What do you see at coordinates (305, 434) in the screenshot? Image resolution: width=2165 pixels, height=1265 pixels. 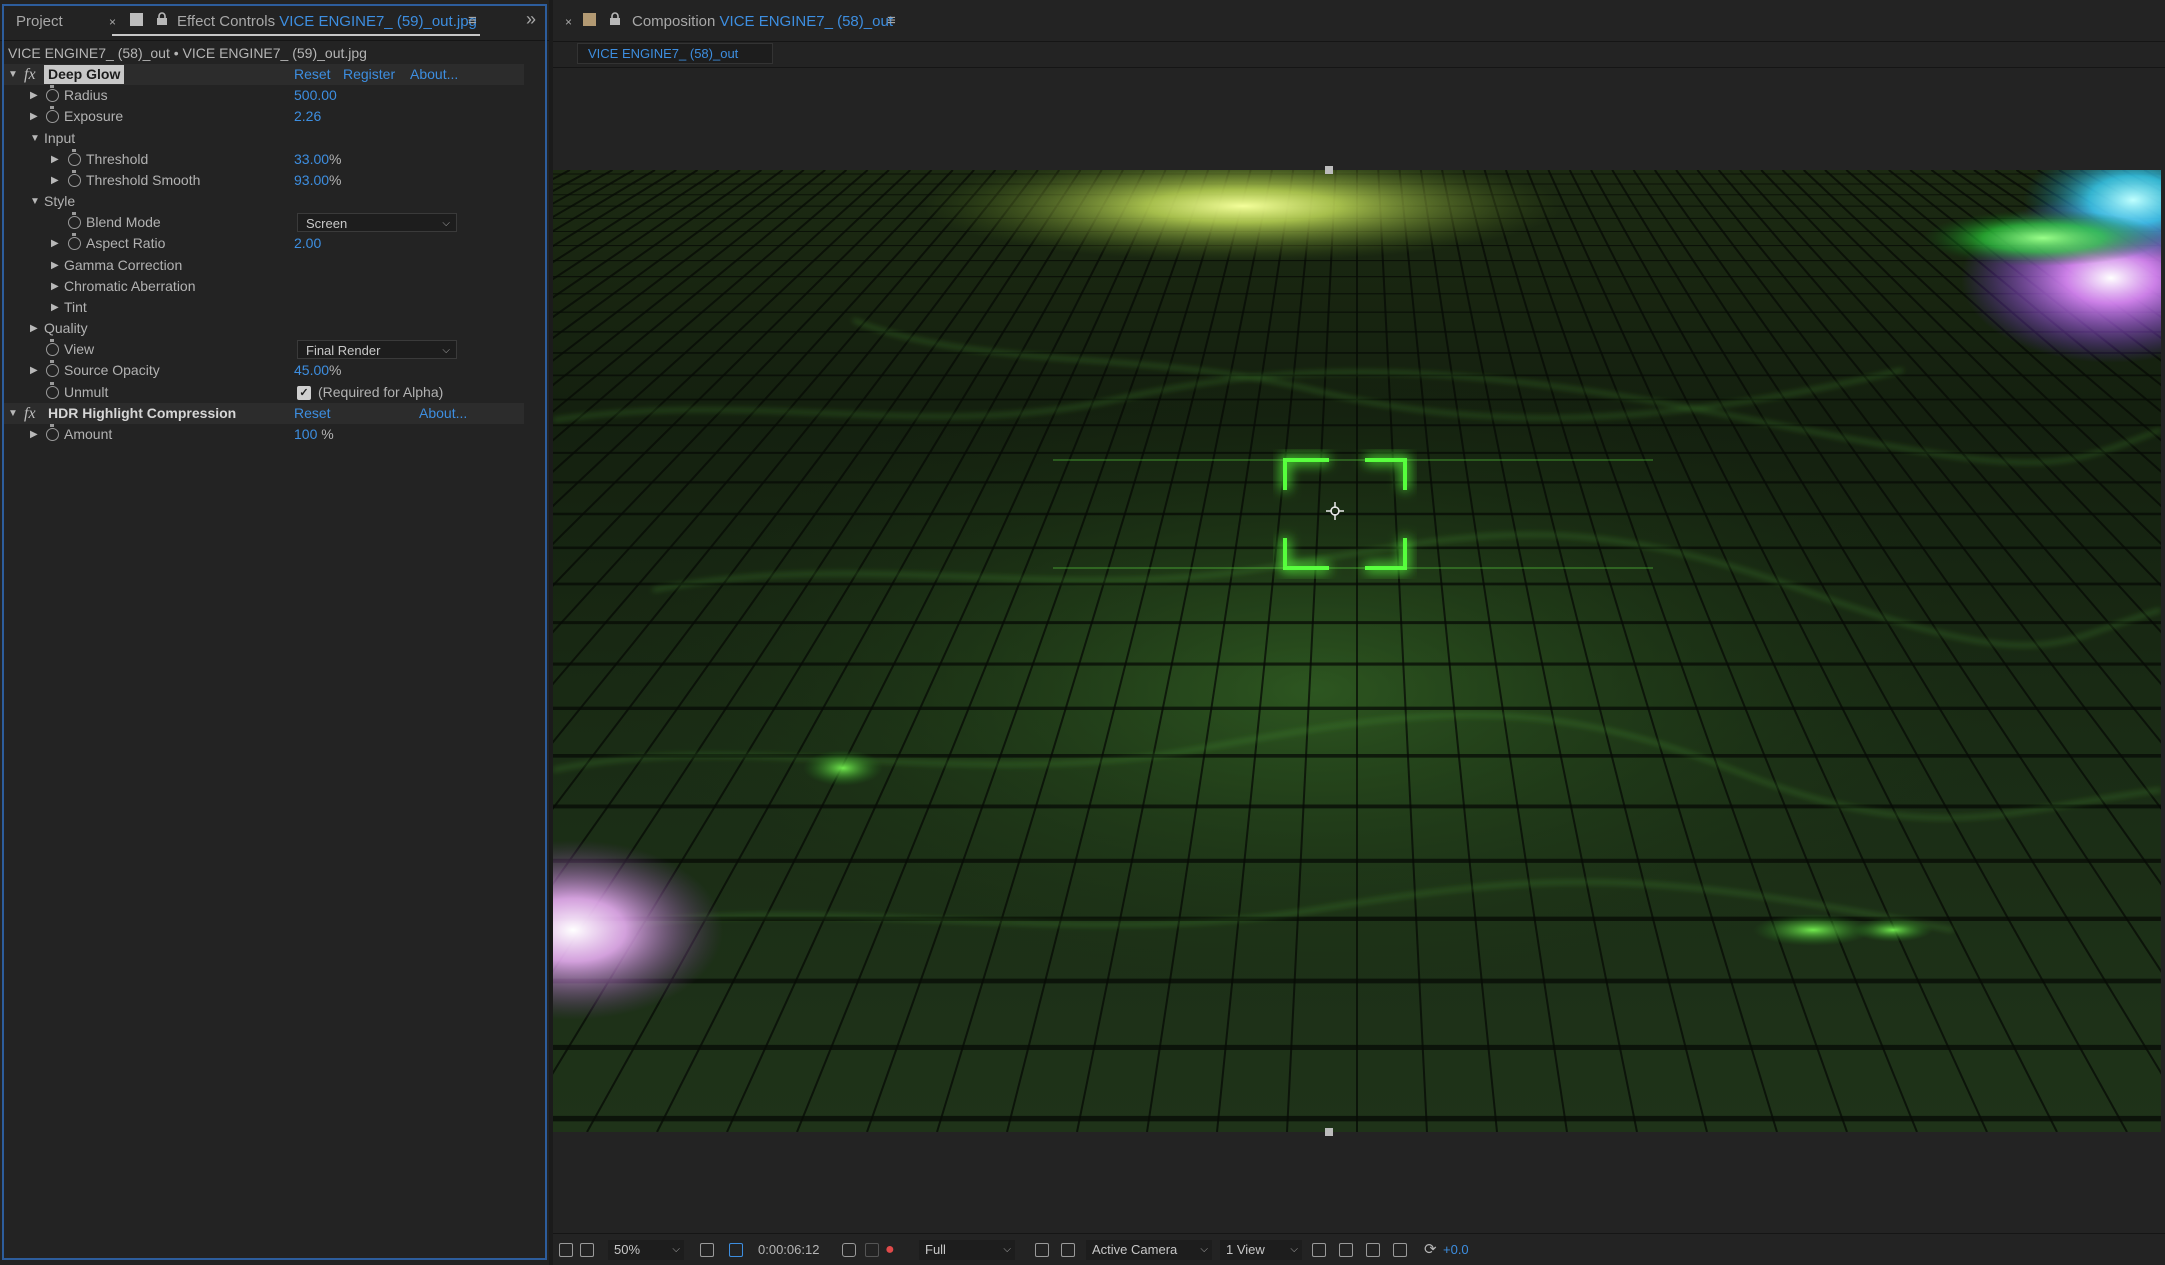 I see `param-number: 100` at bounding box center [305, 434].